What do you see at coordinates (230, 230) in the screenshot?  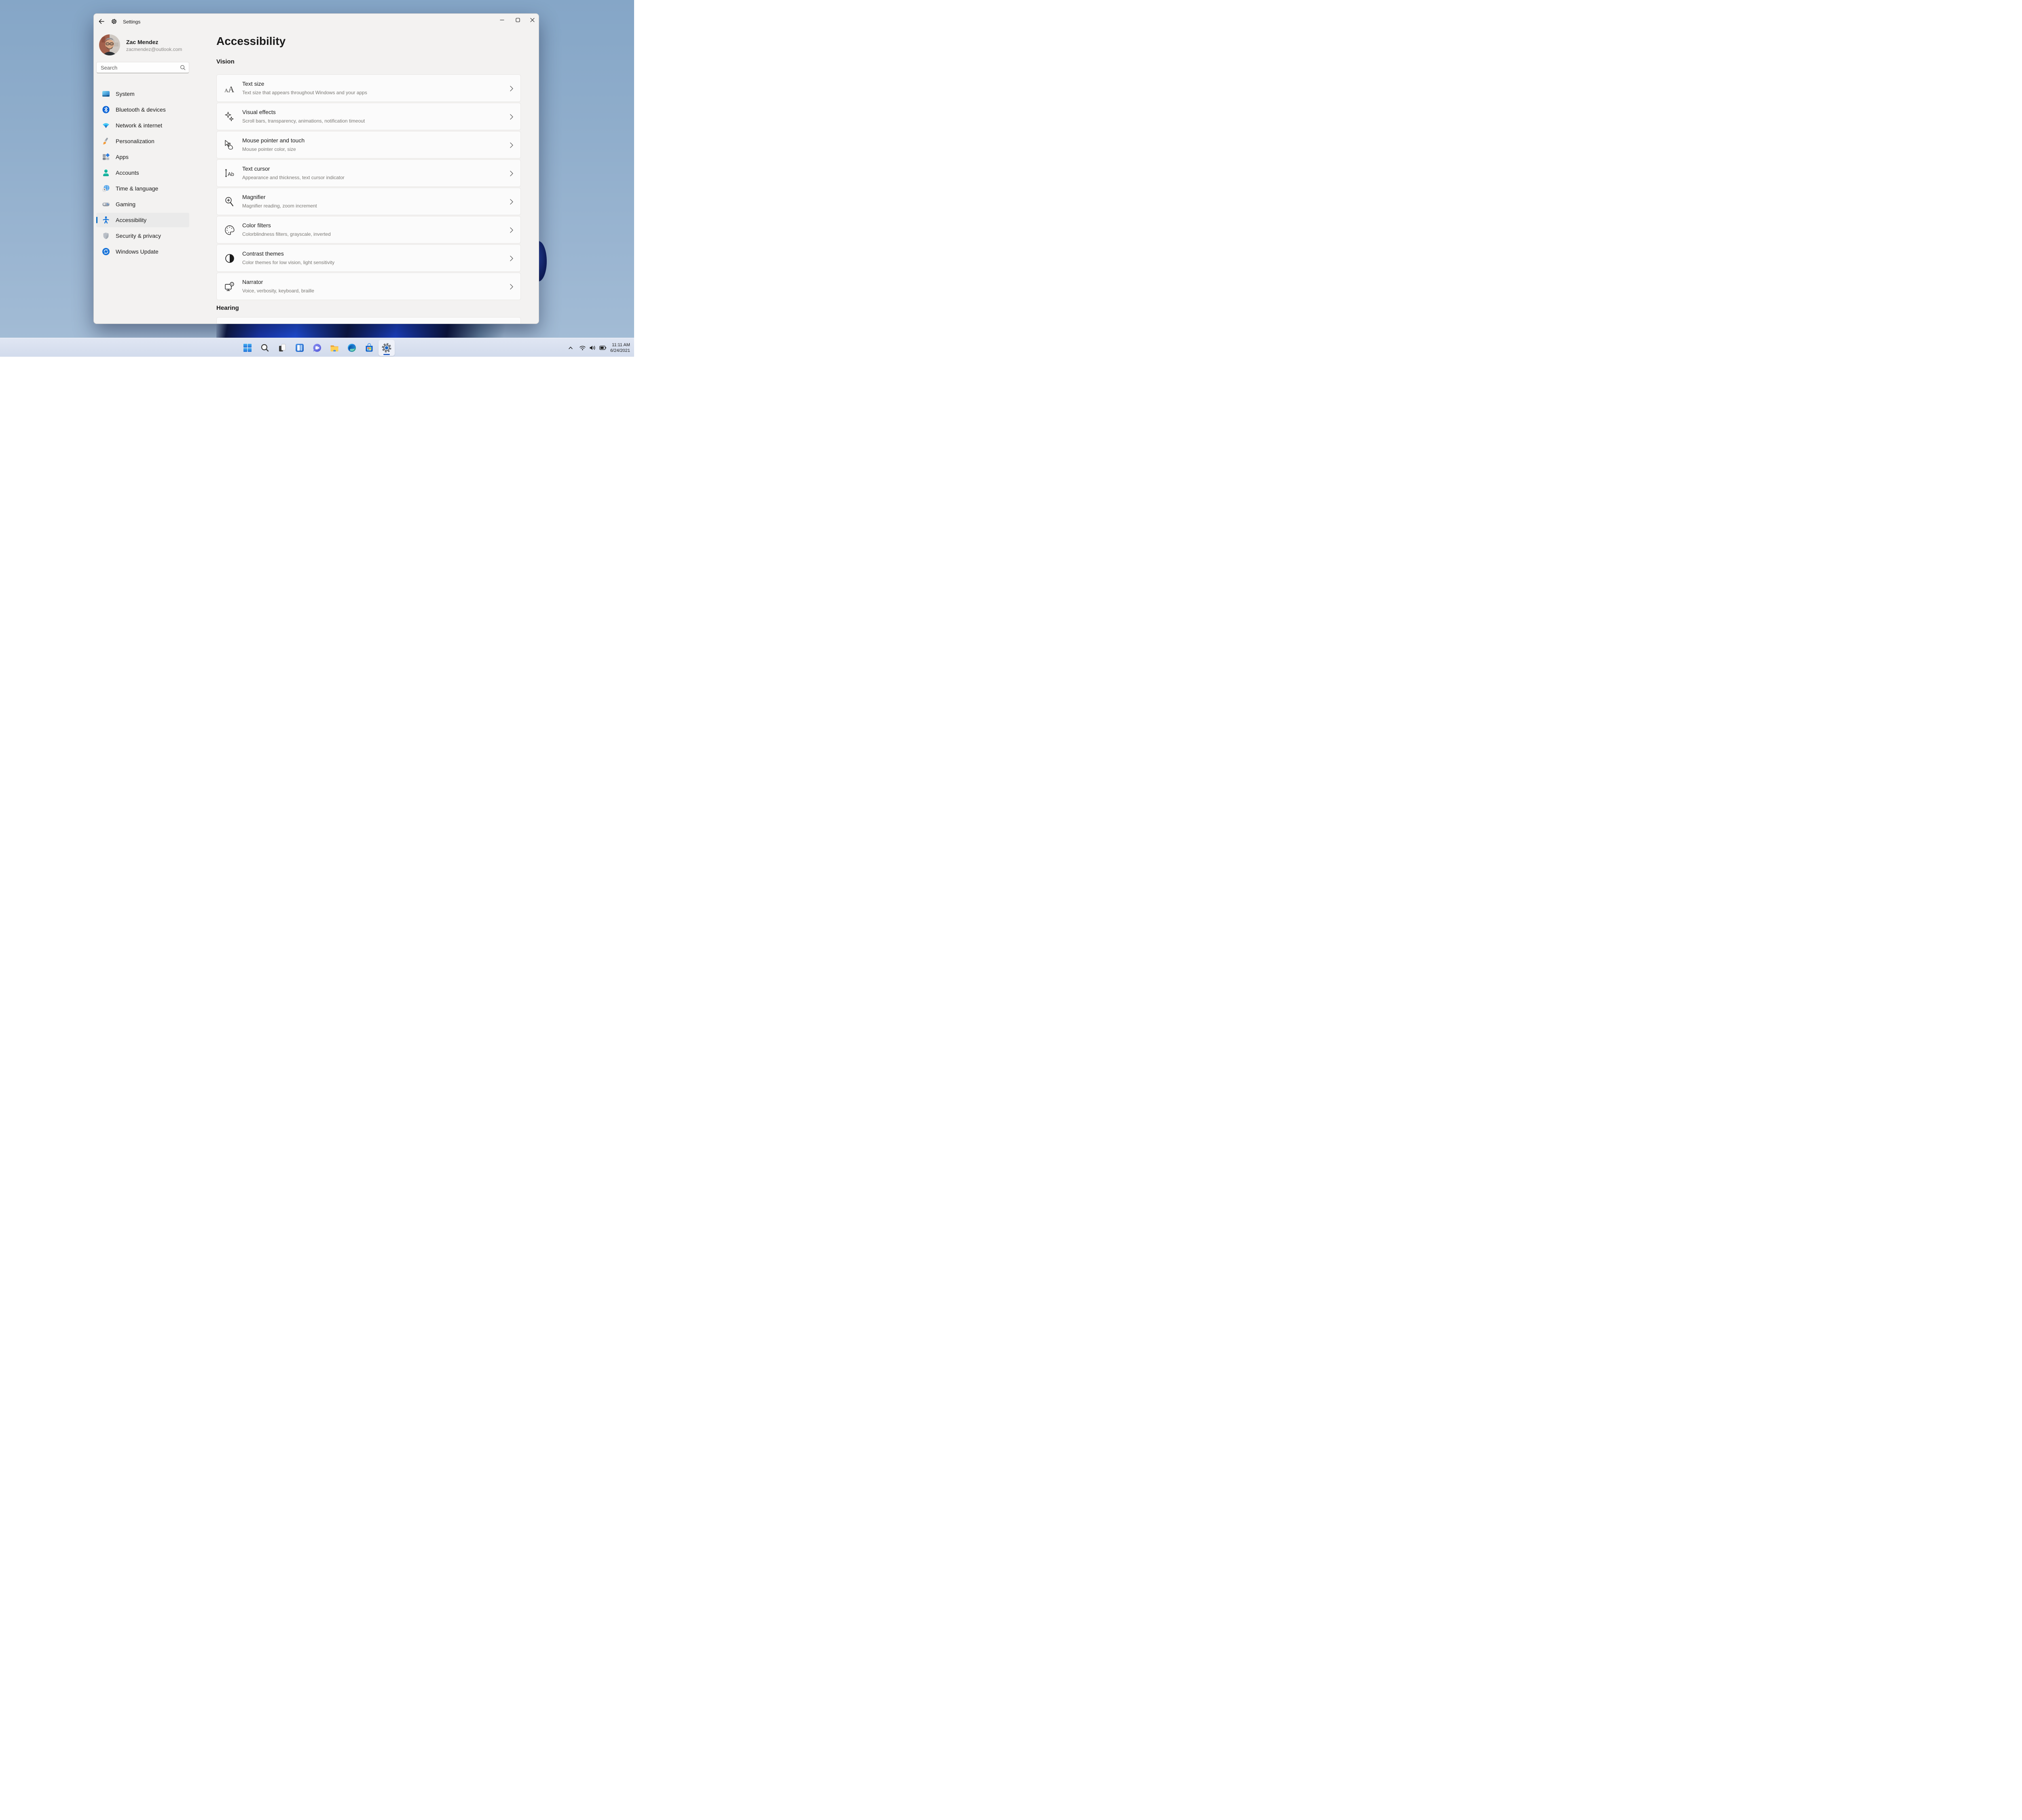 I see `color-filters-icon` at bounding box center [230, 230].